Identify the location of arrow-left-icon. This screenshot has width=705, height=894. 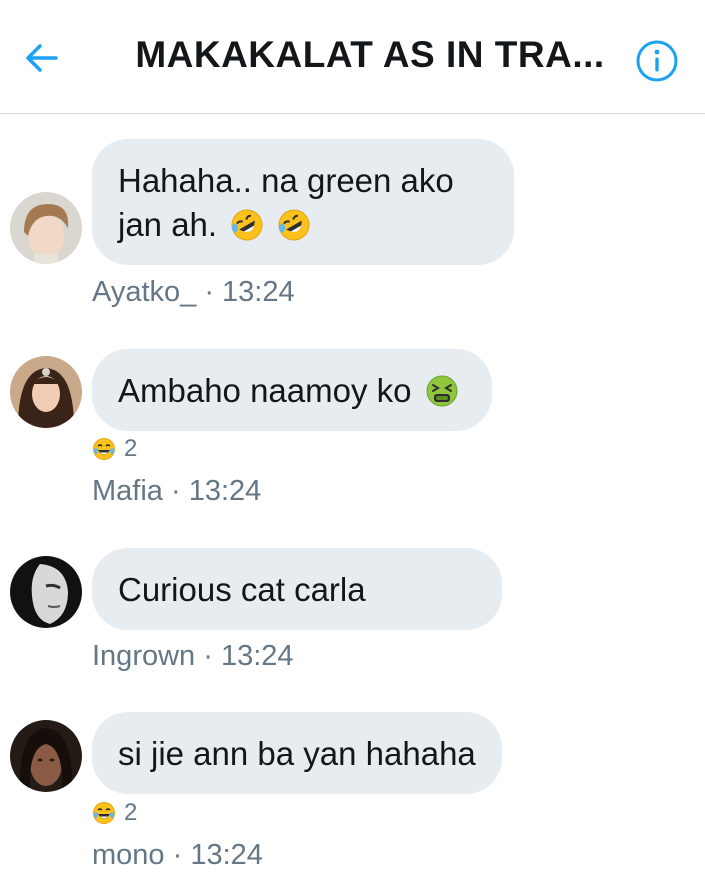
(42, 58).